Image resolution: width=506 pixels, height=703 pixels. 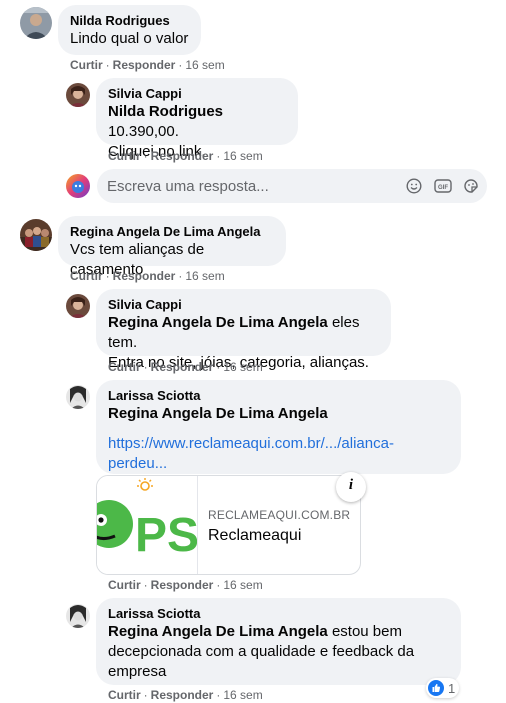 I want to click on reply-text: Nilda Rodrigues 10.390,00., so click(x=166, y=121).